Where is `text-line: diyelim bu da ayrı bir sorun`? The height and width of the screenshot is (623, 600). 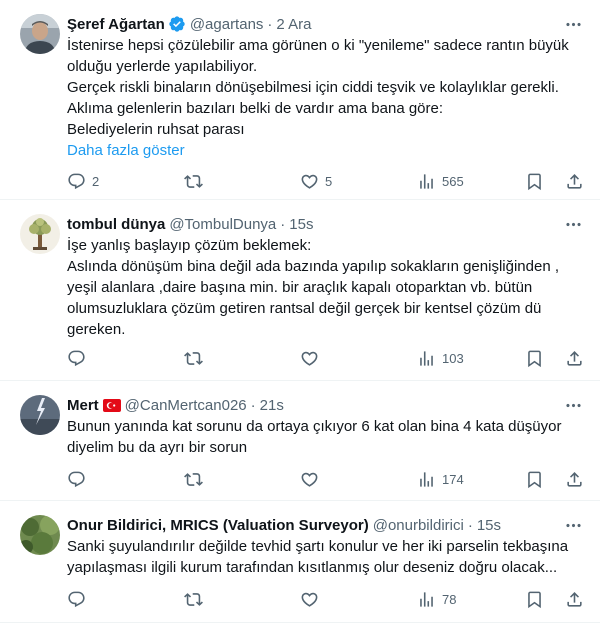
text-line: diyelim bu da ayrı bir sorun is located at coordinates (157, 447).